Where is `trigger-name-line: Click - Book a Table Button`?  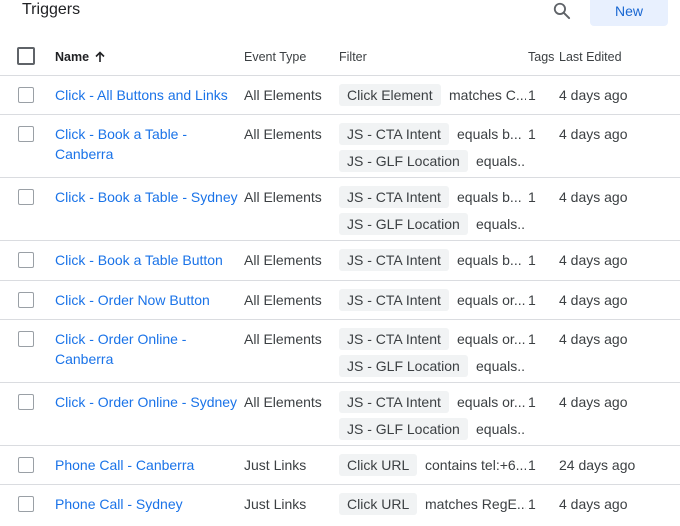
trigger-name-line: Click - Book a Table Button is located at coordinates (139, 260).